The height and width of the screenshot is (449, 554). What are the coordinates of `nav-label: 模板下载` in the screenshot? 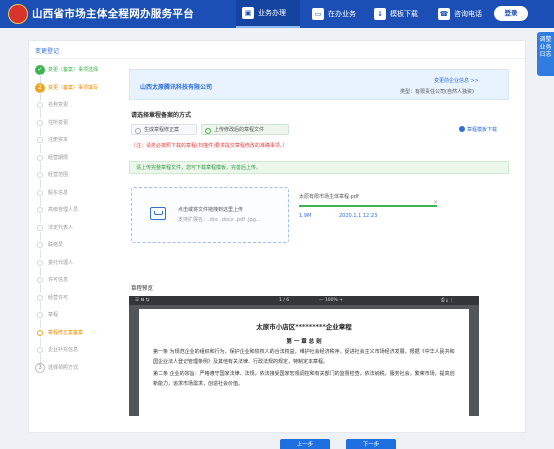 It's located at (404, 14).